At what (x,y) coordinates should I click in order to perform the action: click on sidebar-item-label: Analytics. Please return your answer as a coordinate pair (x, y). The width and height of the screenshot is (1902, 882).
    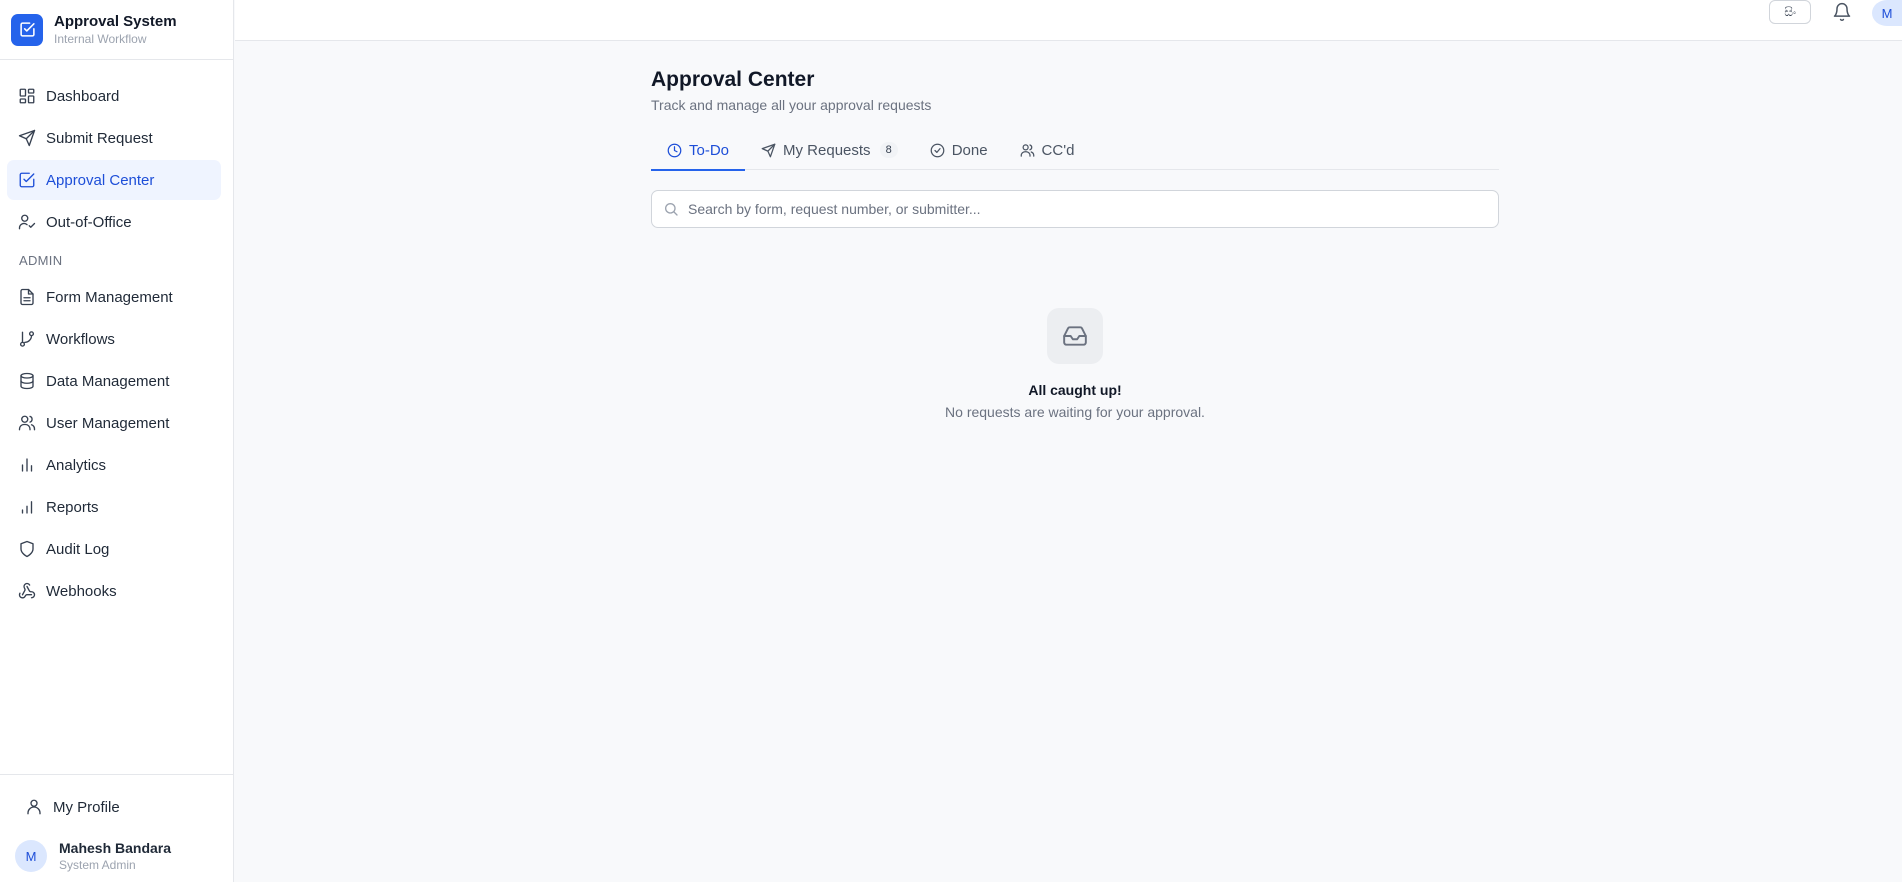
    Looking at the image, I should click on (76, 465).